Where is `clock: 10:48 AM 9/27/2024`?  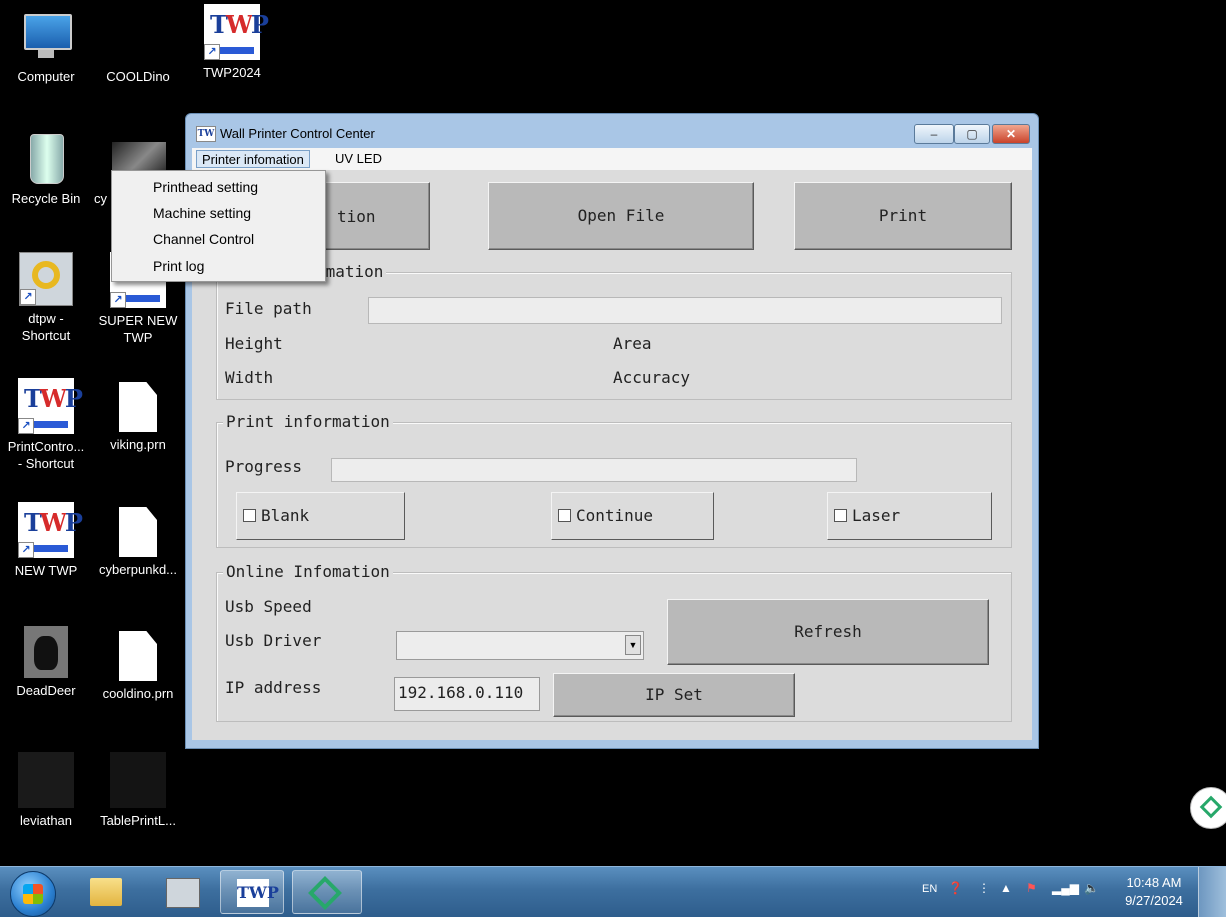
clock: 10:48 AM 9/27/2024 is located at coordinates (1154, 892).